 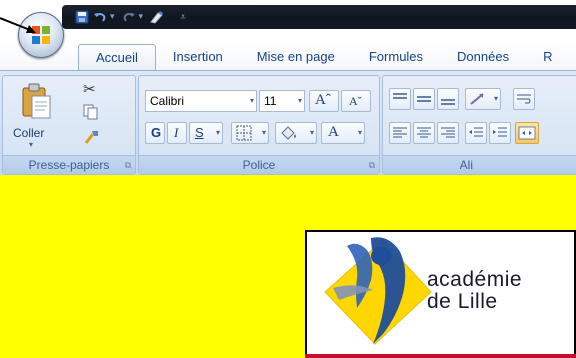 What do you see at coordinates (18, 25) in the screenshot?
I see `pointer-arrow-icon` at bounding box center [18, 25].